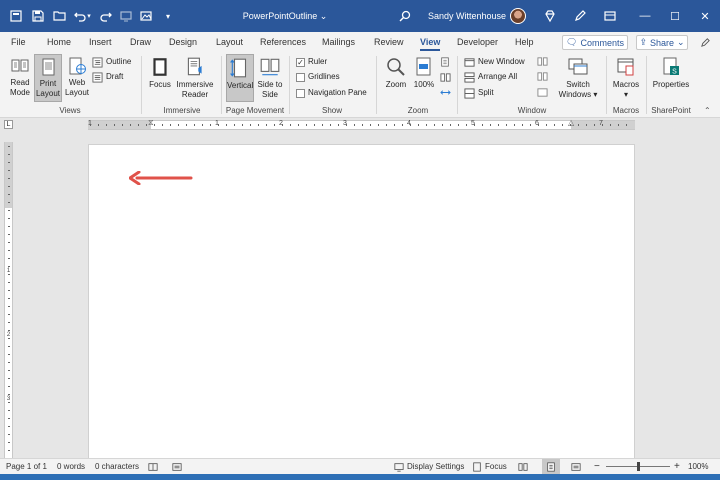  Describe the element at coordinates (8, 300) in the screenshot. I see `vertical-ruler: 1 2 3` at that location.